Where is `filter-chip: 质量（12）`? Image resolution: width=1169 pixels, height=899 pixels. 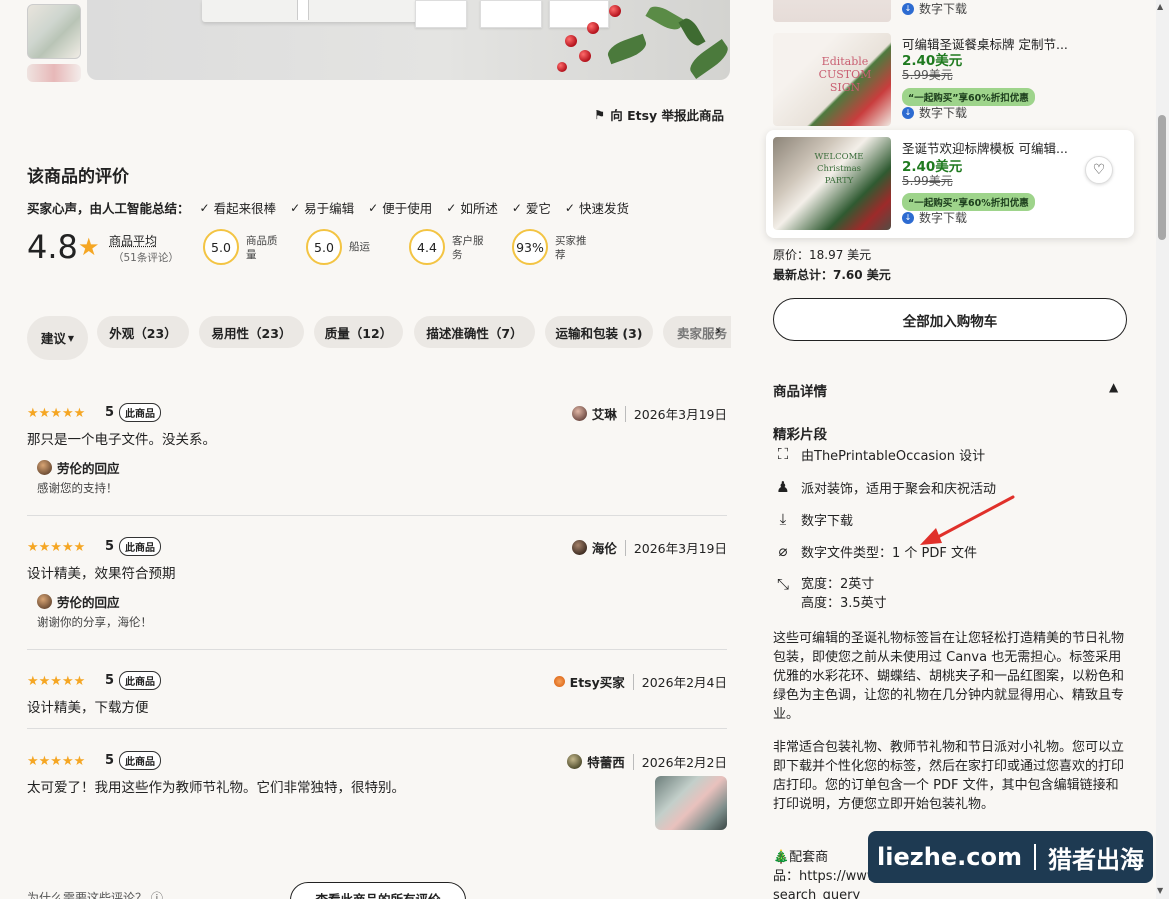 filter-chip: 质量（12） is located at coordinates (358, 332).